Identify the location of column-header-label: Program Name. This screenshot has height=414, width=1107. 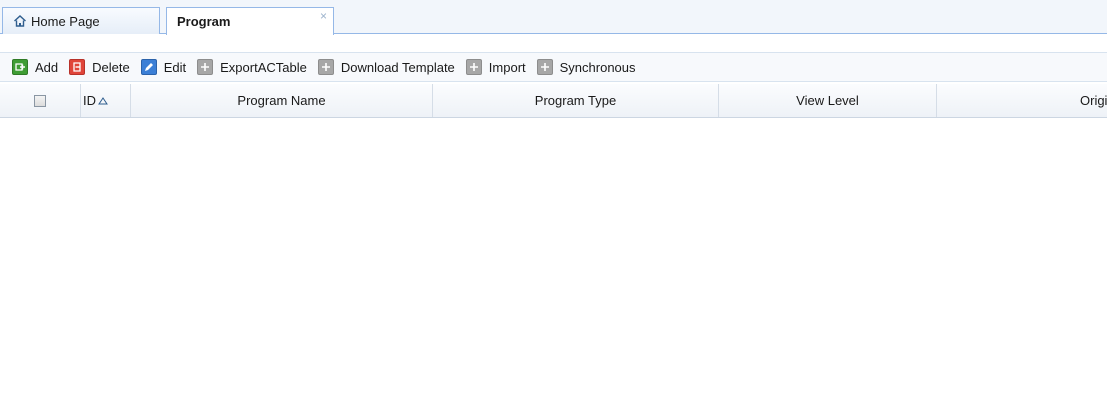
(281, 100).